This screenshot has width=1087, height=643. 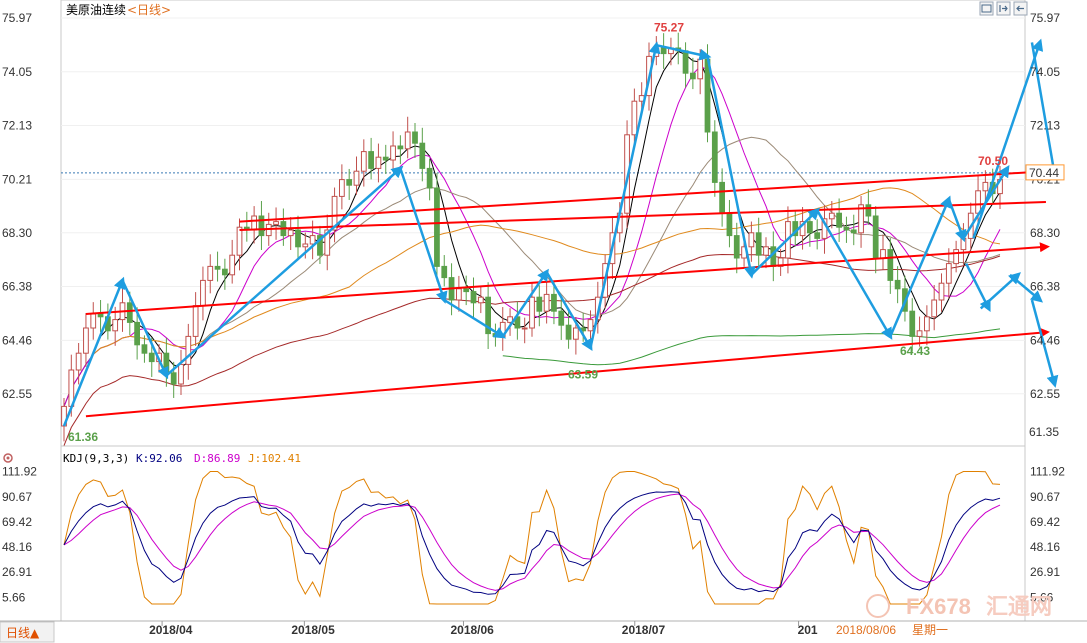 What do you see at coordinates (17, 233) in the screenshot?
I see `price-axis-tick-left: 68.30` at bounding box center [17, 233].